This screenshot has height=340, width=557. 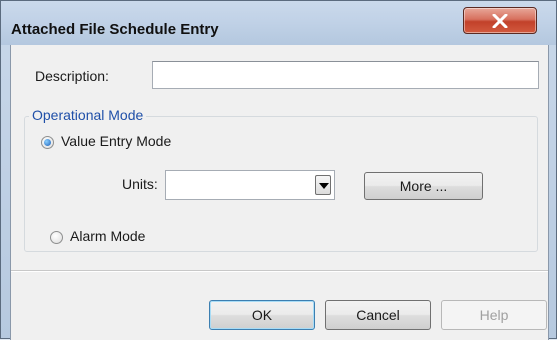 I want to click on units-dropdown, so click(x=250, y=185).